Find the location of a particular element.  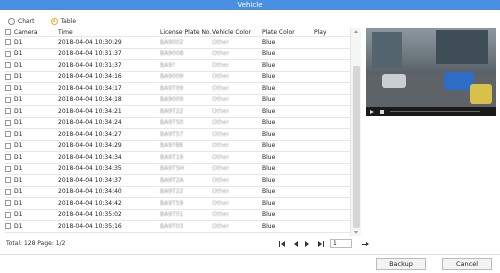

page-number-input: 1 is located at coordinates (341, 243).